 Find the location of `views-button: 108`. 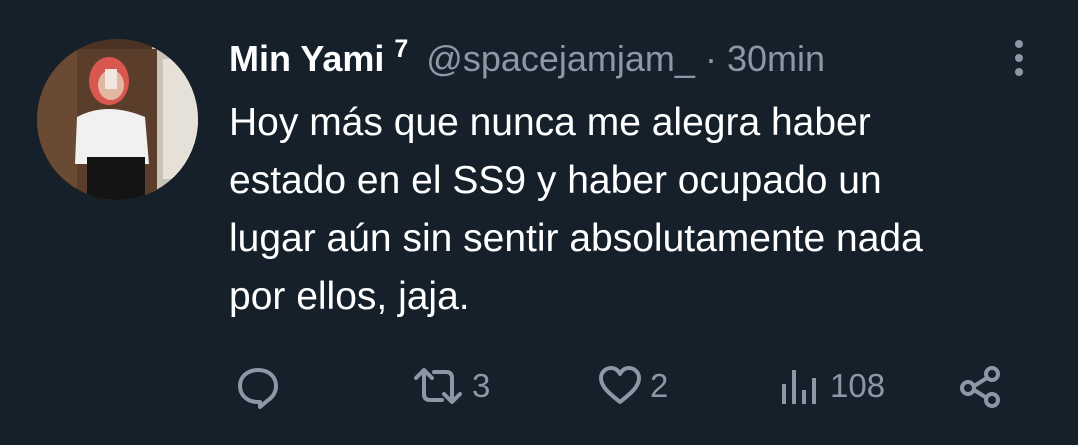

views-button: 108 is located at coordinates (831, 386).